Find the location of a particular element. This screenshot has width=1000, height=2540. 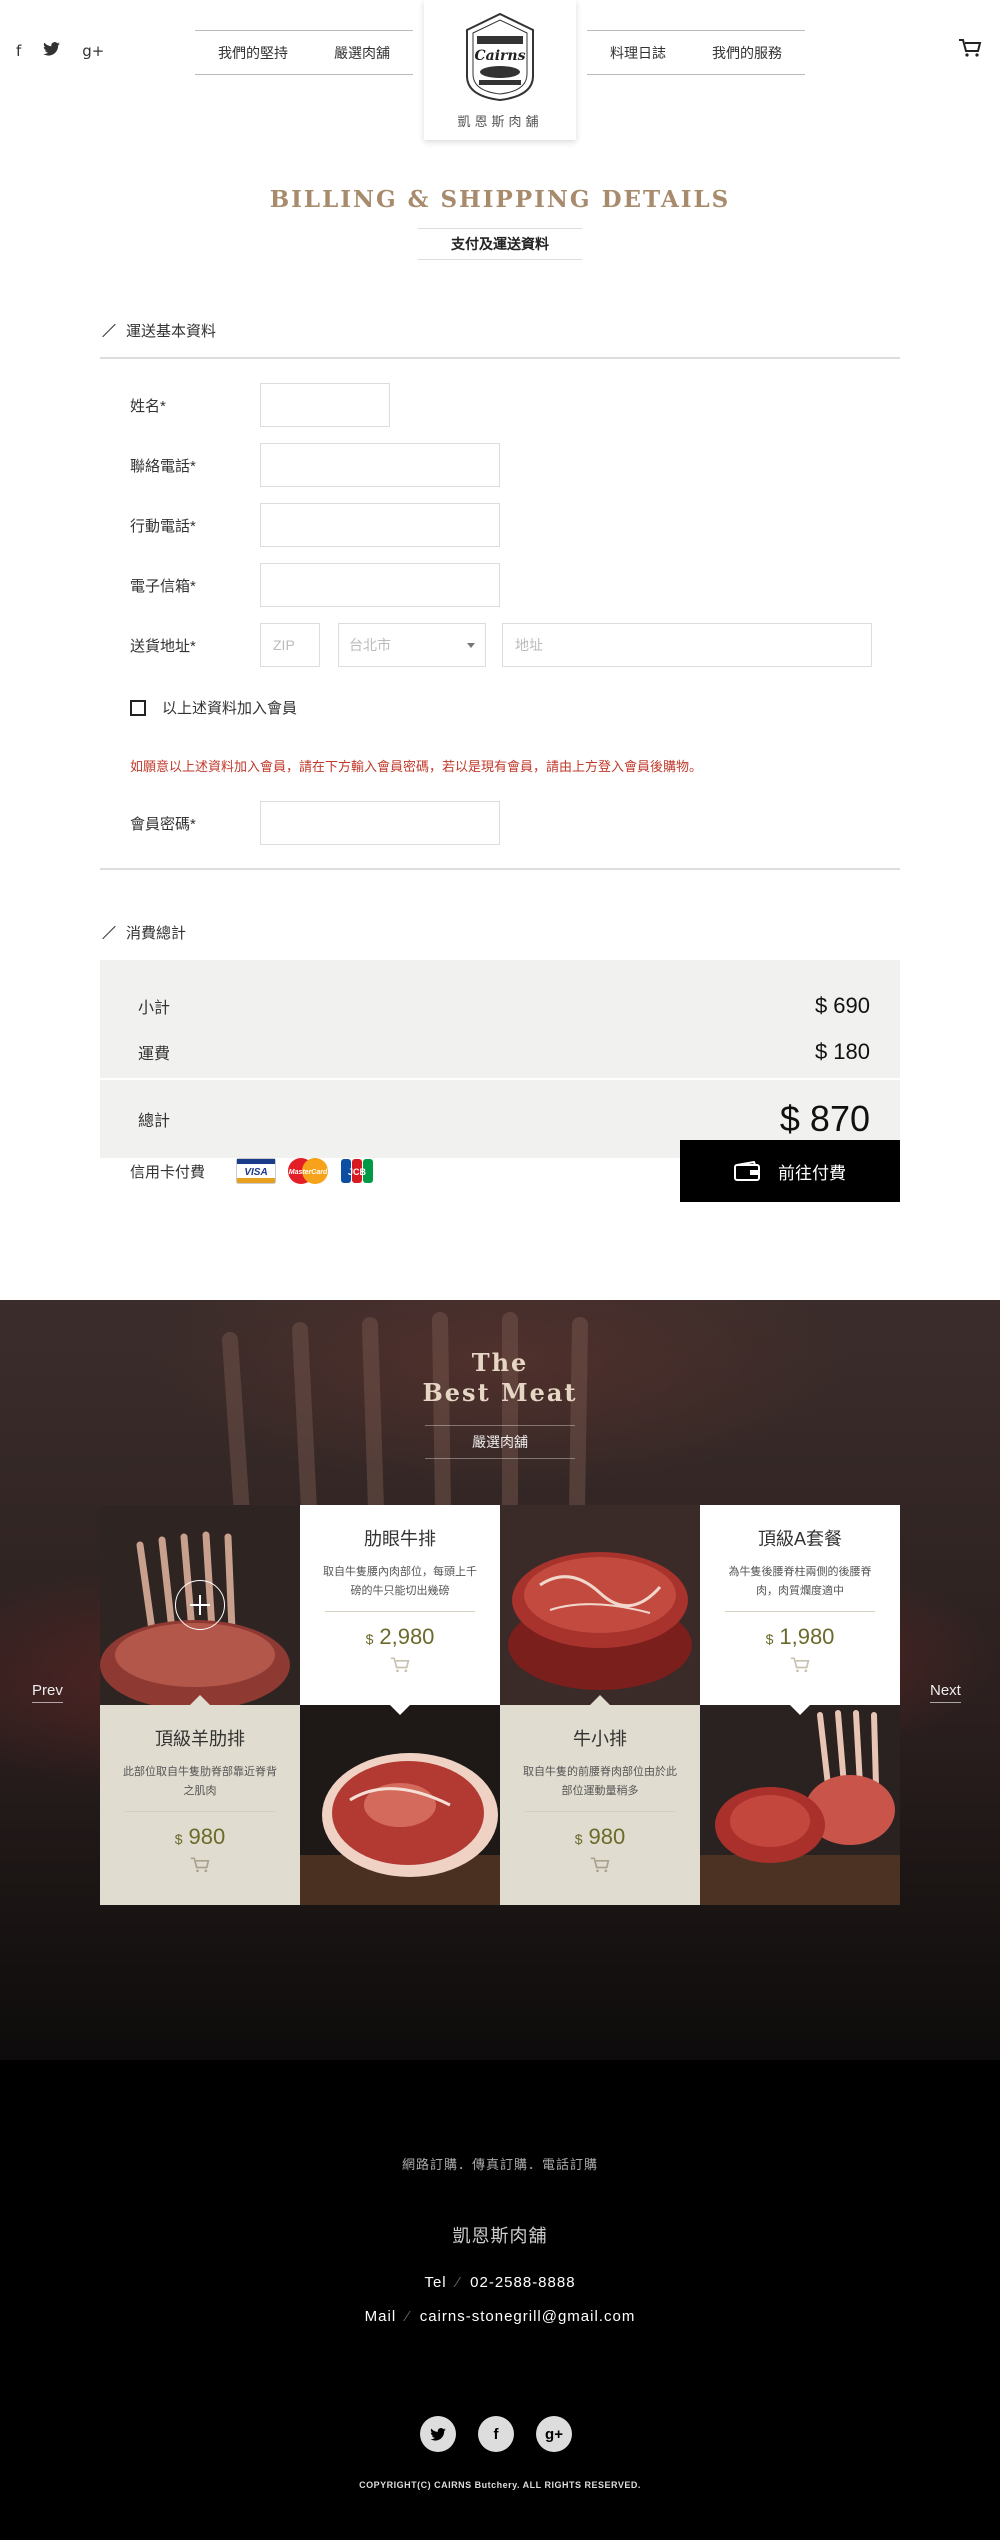

product-desc: 取自牛隻的前腰脊肉部位由於此部位運動量稍多 is located at coordinates (600, 1781).